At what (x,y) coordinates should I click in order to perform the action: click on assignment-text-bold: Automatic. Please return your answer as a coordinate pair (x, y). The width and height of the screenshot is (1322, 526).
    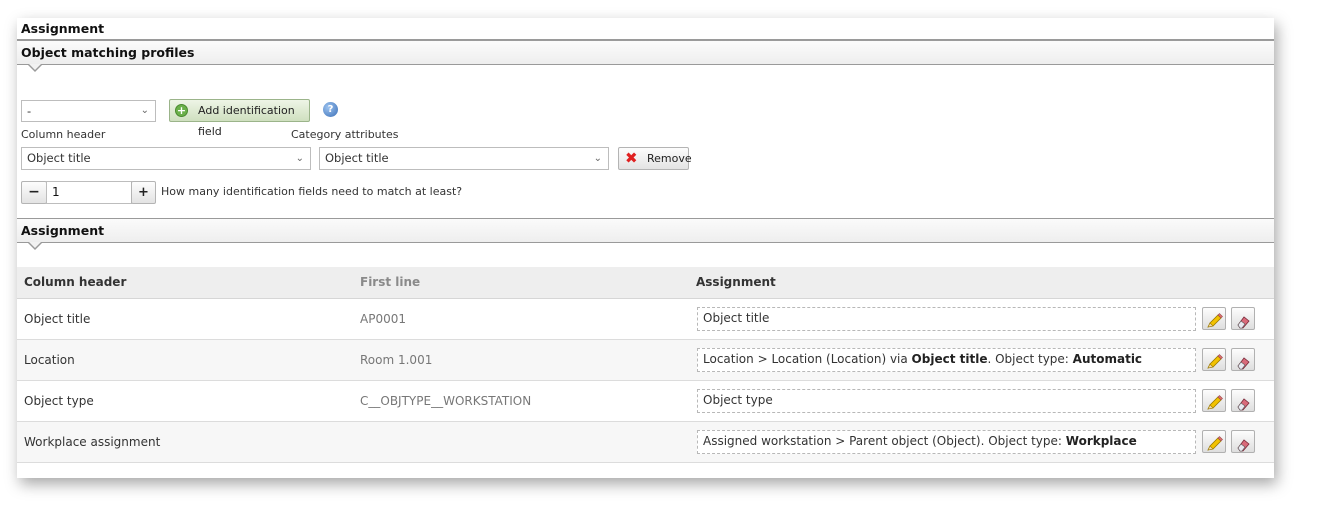
    Looking at the image, I should click on (1107, 359).